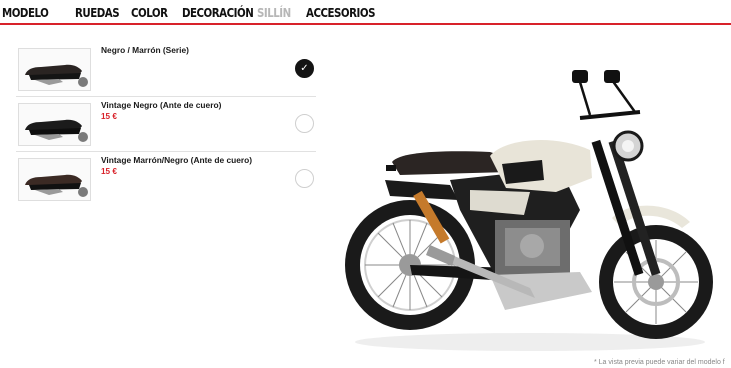  What do you see at coordinates (97, 12) in the screenshot?
I see `tab-ruedas: RUEDAS` at bounding box center [97, 12].